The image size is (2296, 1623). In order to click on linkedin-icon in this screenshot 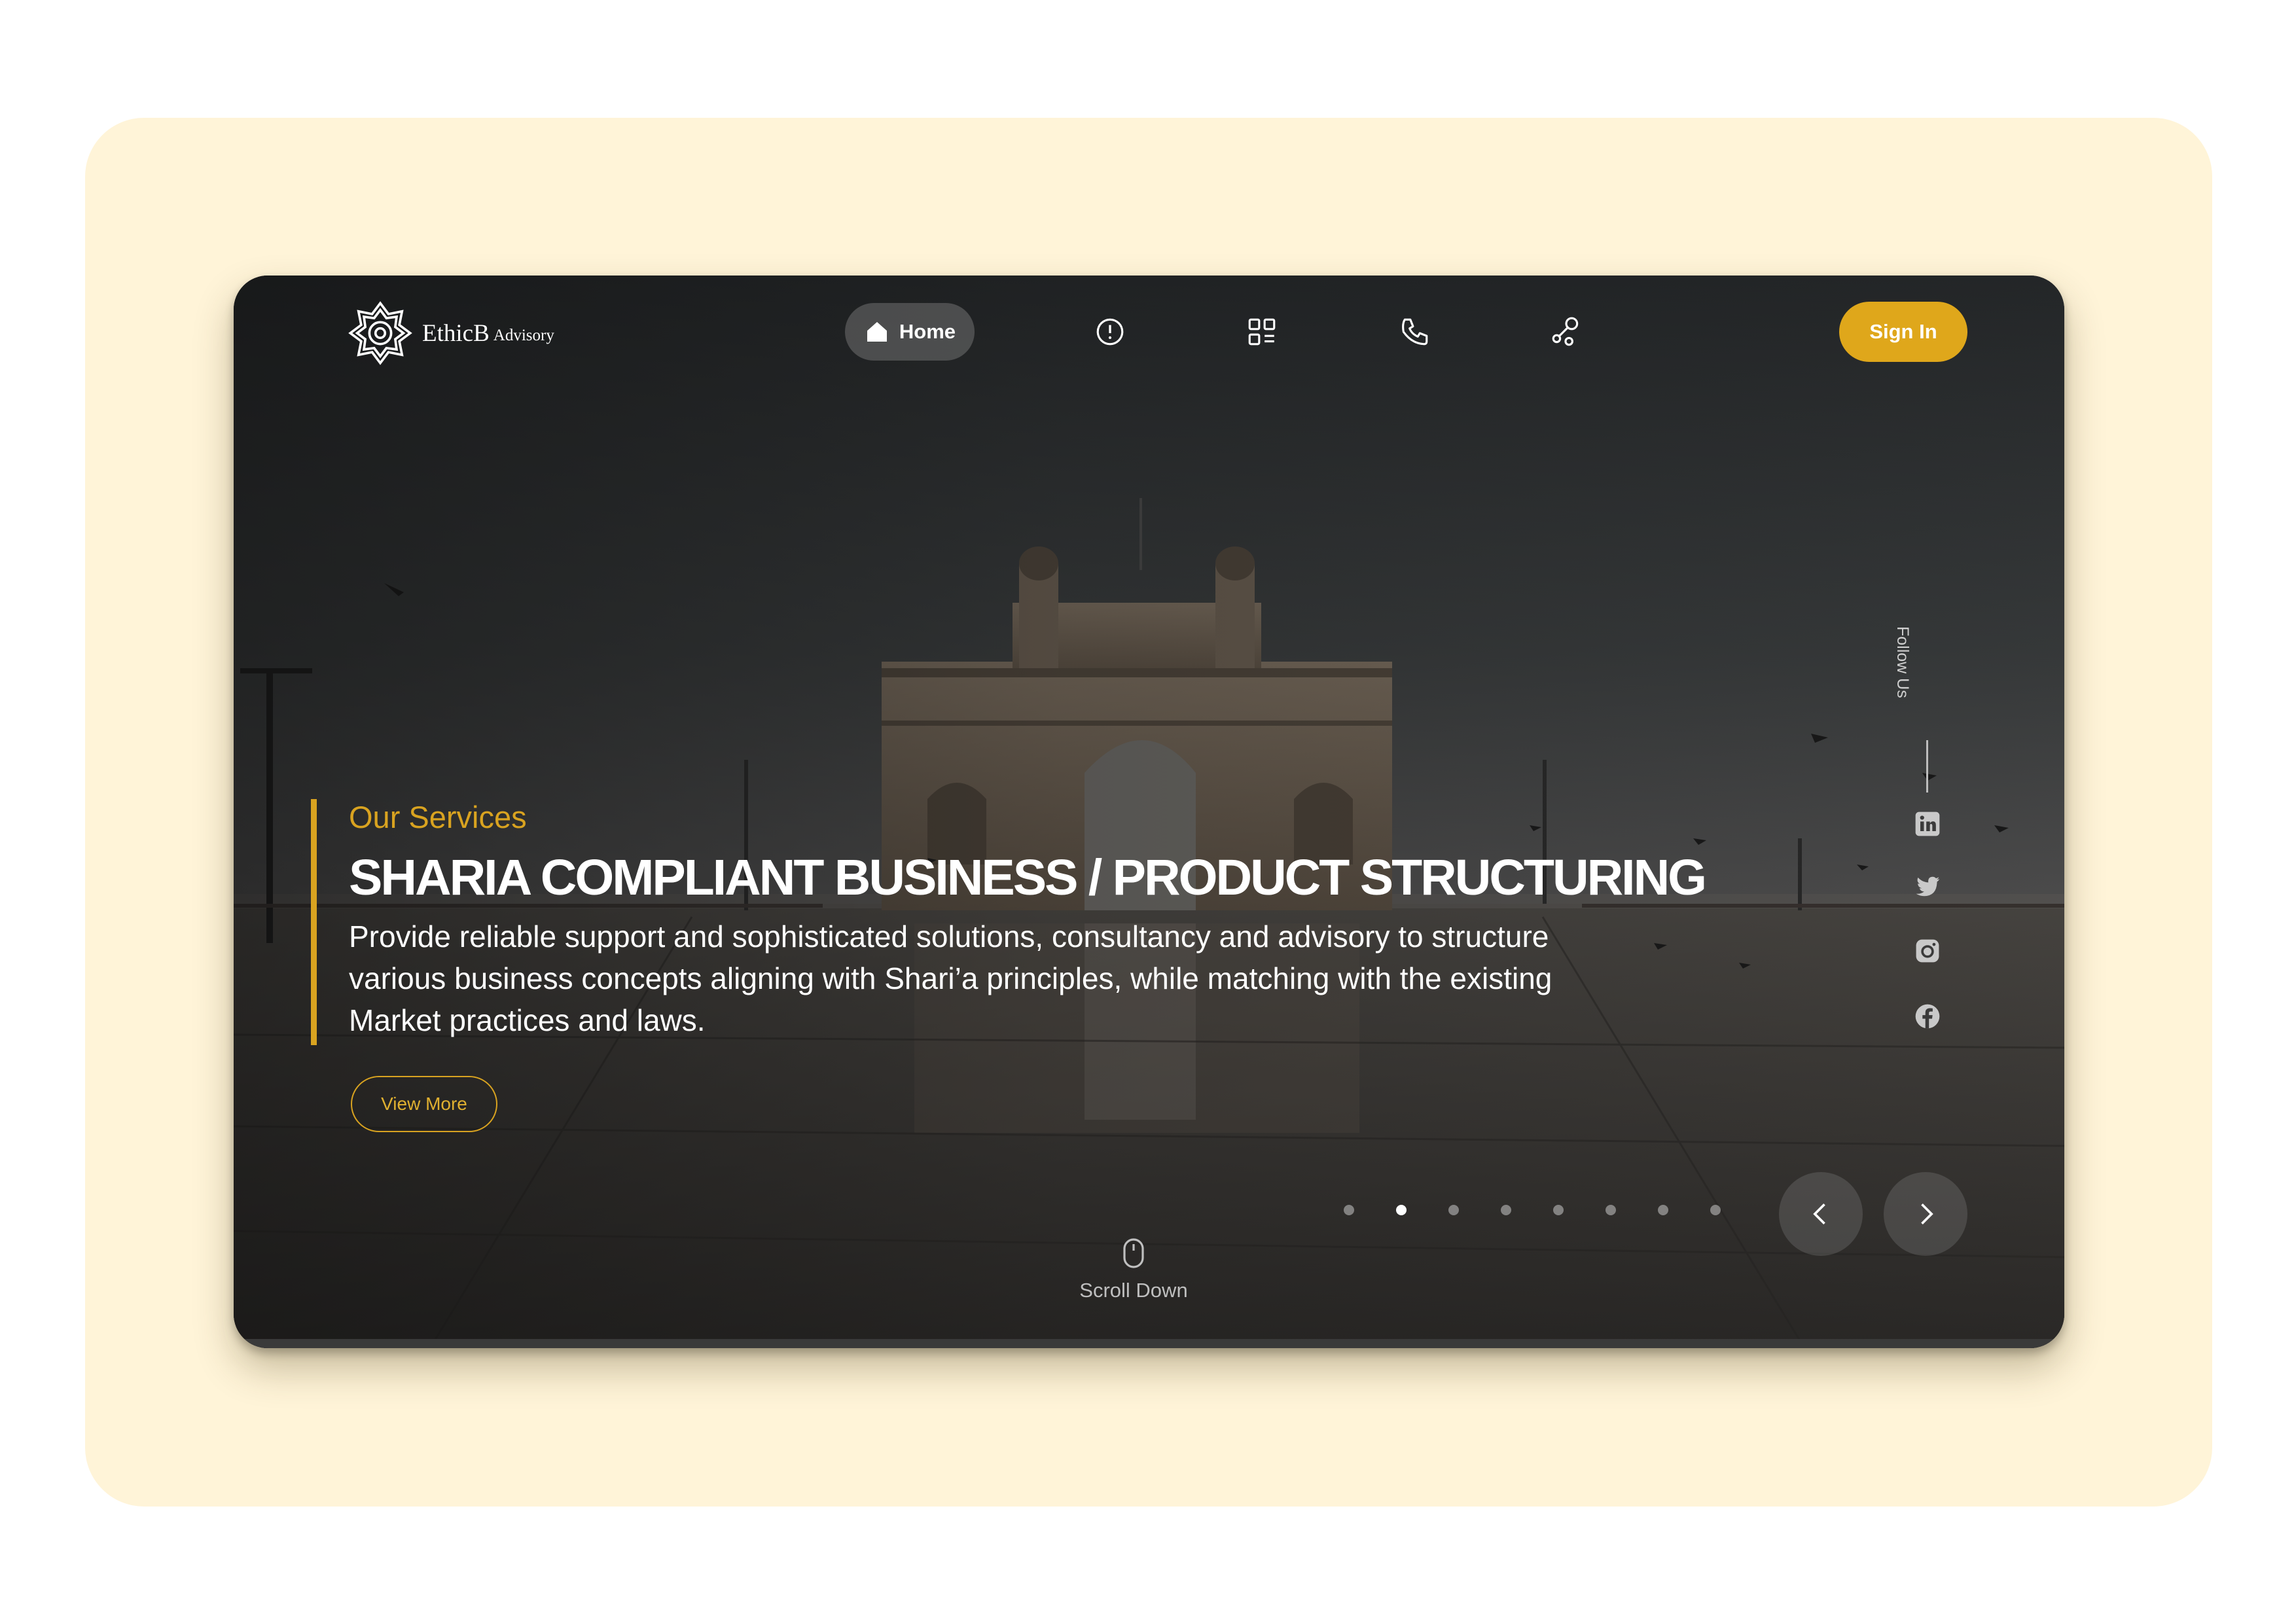, I will do `click(1927, 824)`.